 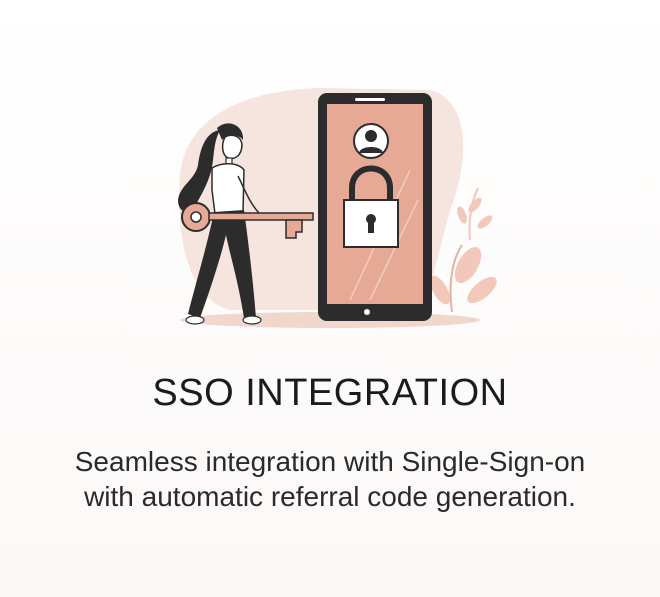 What do you see at coordinates (330, 393) in the screenshot?
I see `feature-title: SSO INTEGRATION` at bounding box center [330, 393].